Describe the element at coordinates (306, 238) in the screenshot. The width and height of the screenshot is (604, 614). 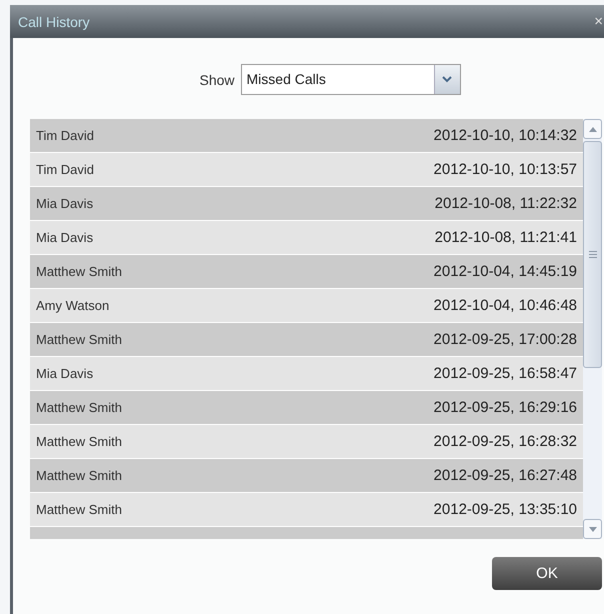
I see `call-row: Mia Davis 2012-10-08, 11:21:41` at that location.